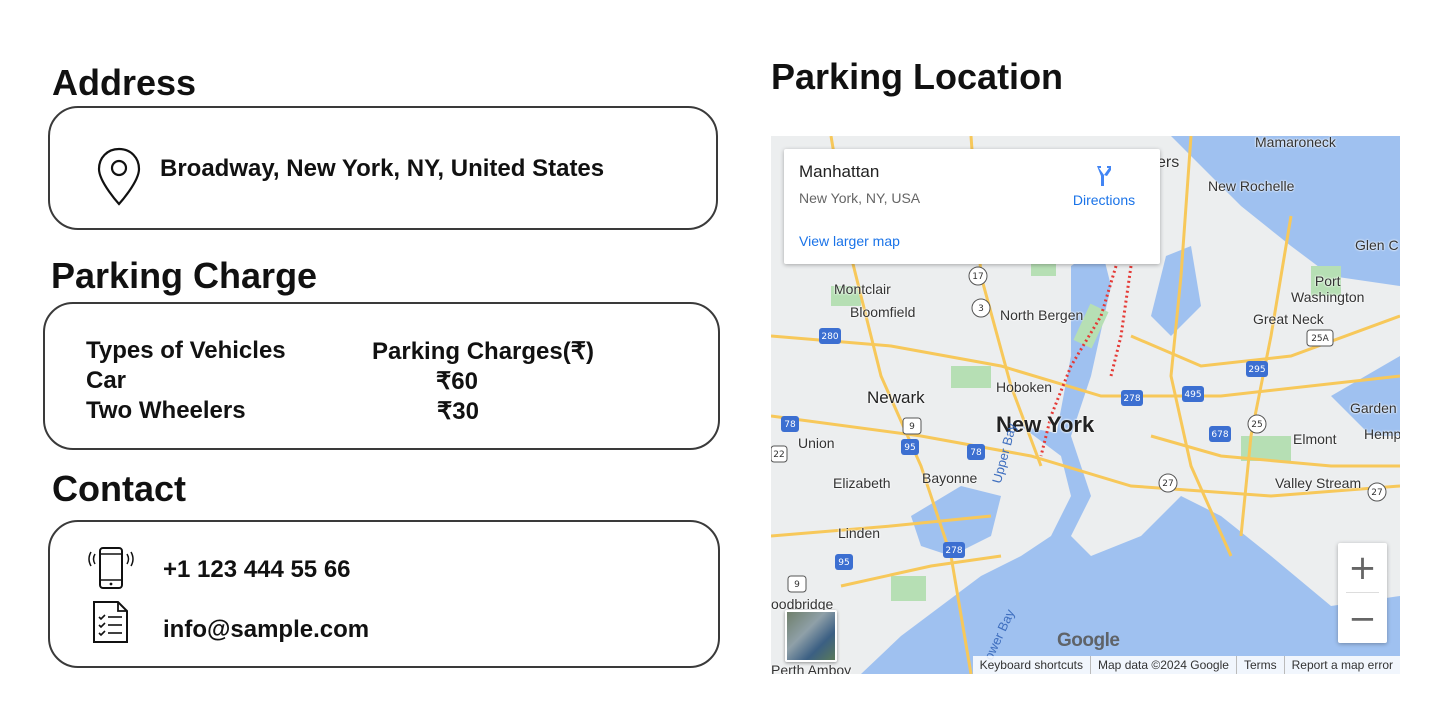 The width and height of the screenshot is (1442, 722). I want to click on map-label-linden: Linden, so click(859, 533).